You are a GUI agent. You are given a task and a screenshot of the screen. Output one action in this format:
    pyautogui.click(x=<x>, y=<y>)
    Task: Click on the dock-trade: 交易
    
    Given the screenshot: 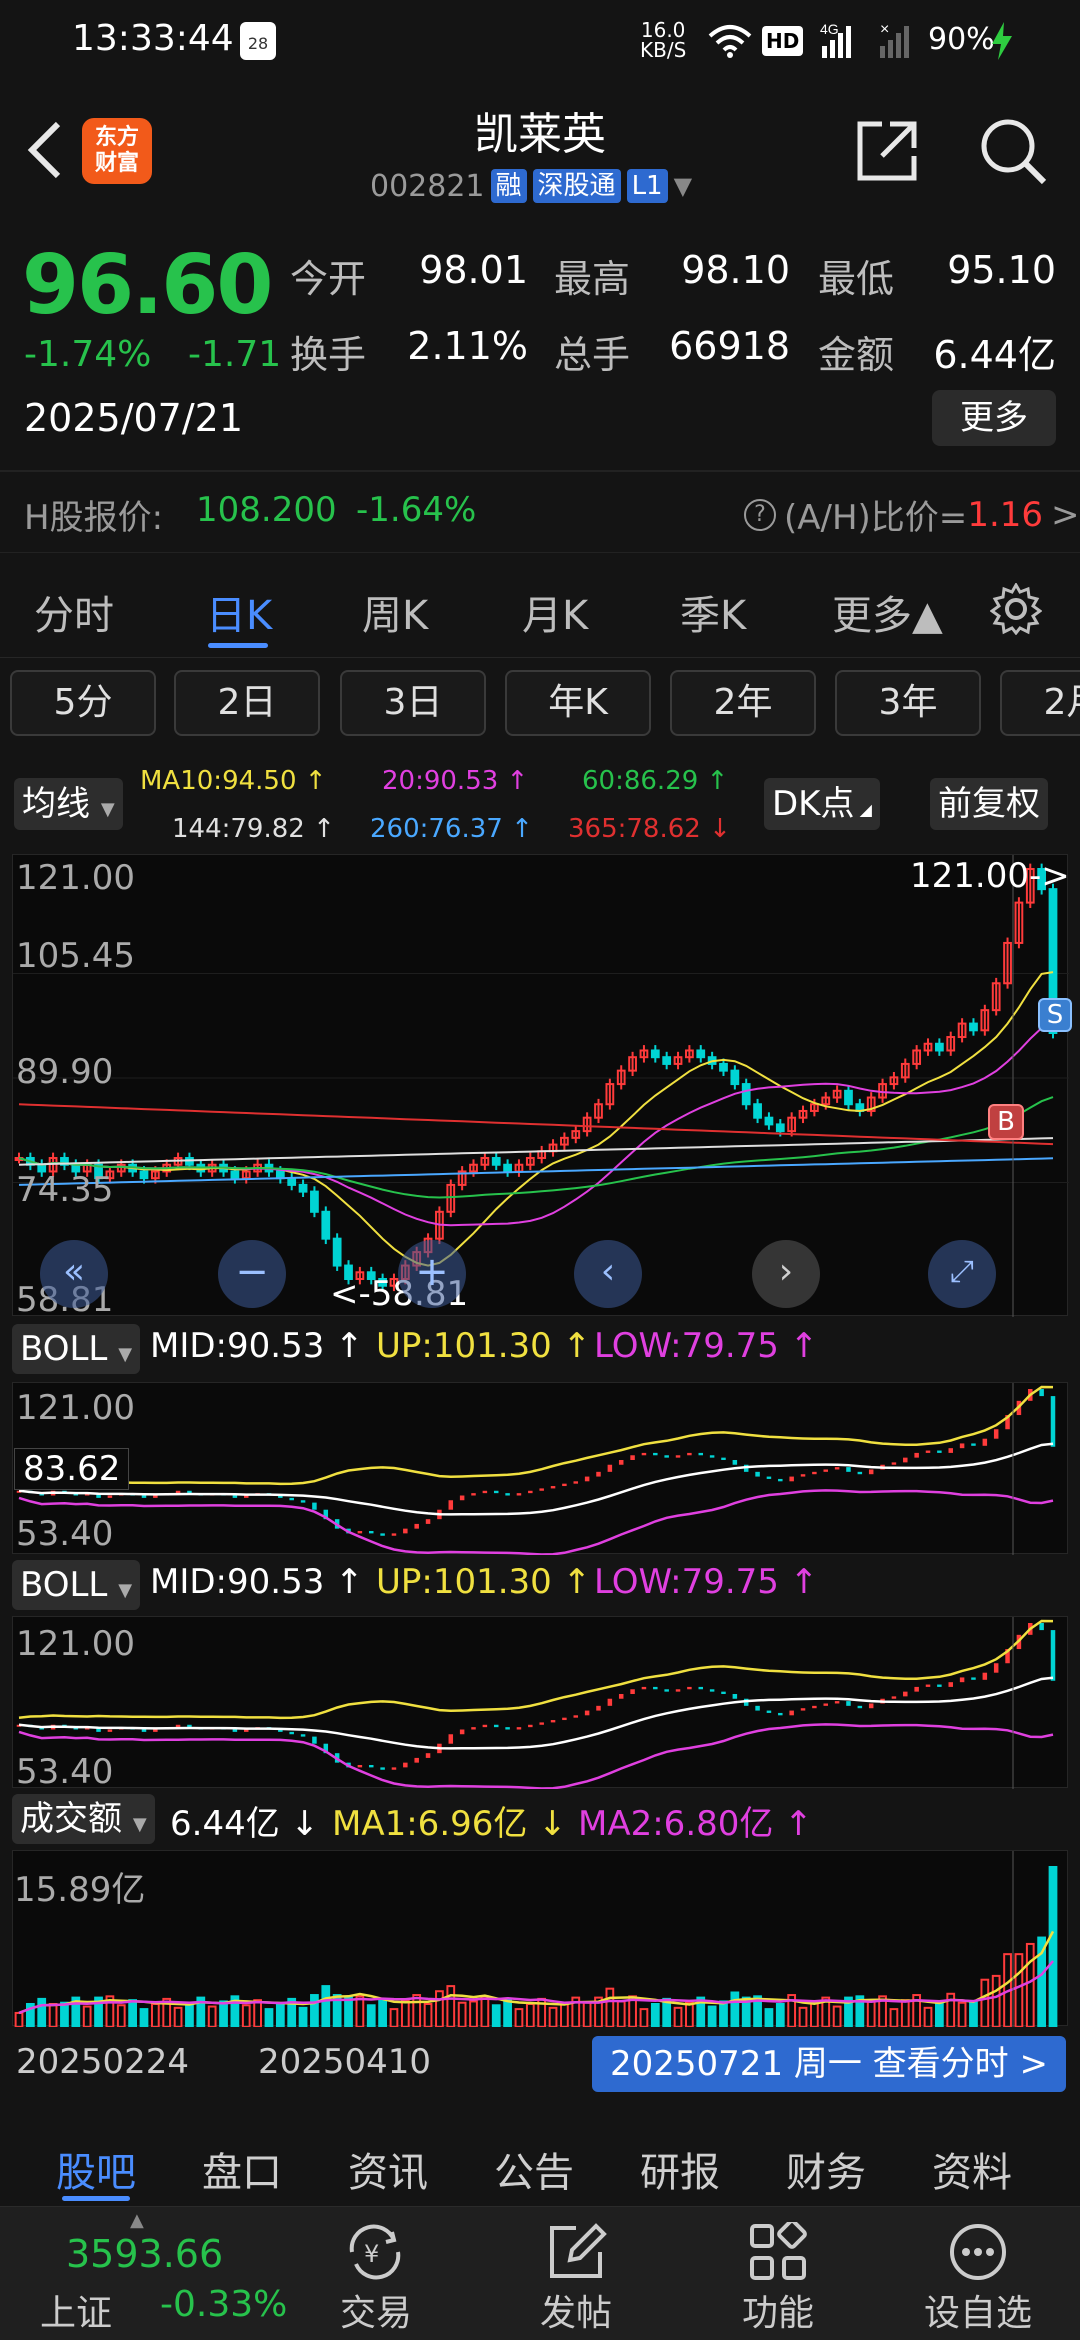 What is the action you would take?
    pyautogui.click(x=376, y=2310)
    